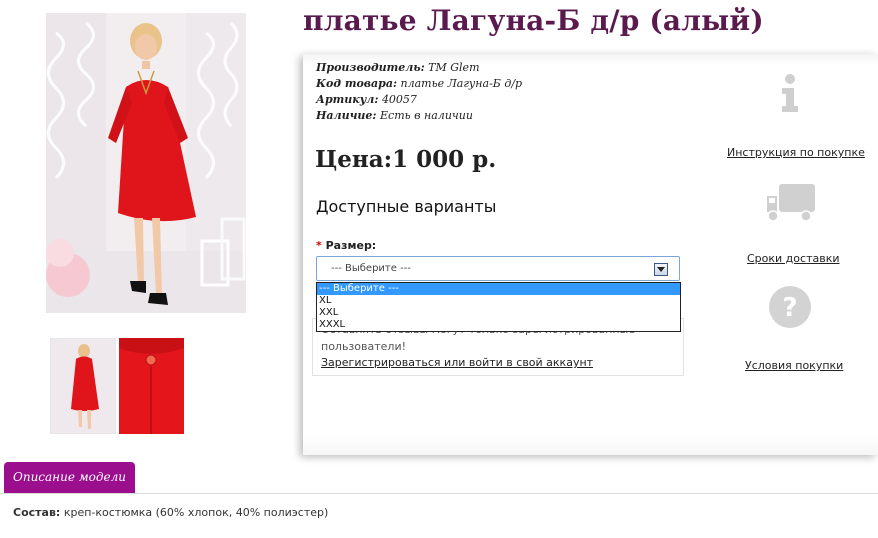 This screenshot has width=878, height=538. Describe the element at coordinates (371, 268) in the screenshot. I see `size-select-value: --- Выберите ---` at that location.